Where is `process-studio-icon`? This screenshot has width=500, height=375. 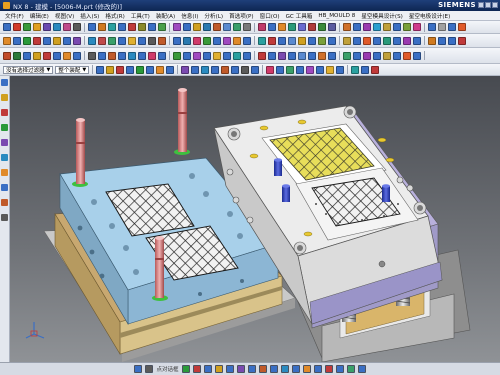
process-studio-icon is located at coordinates (4, 202).